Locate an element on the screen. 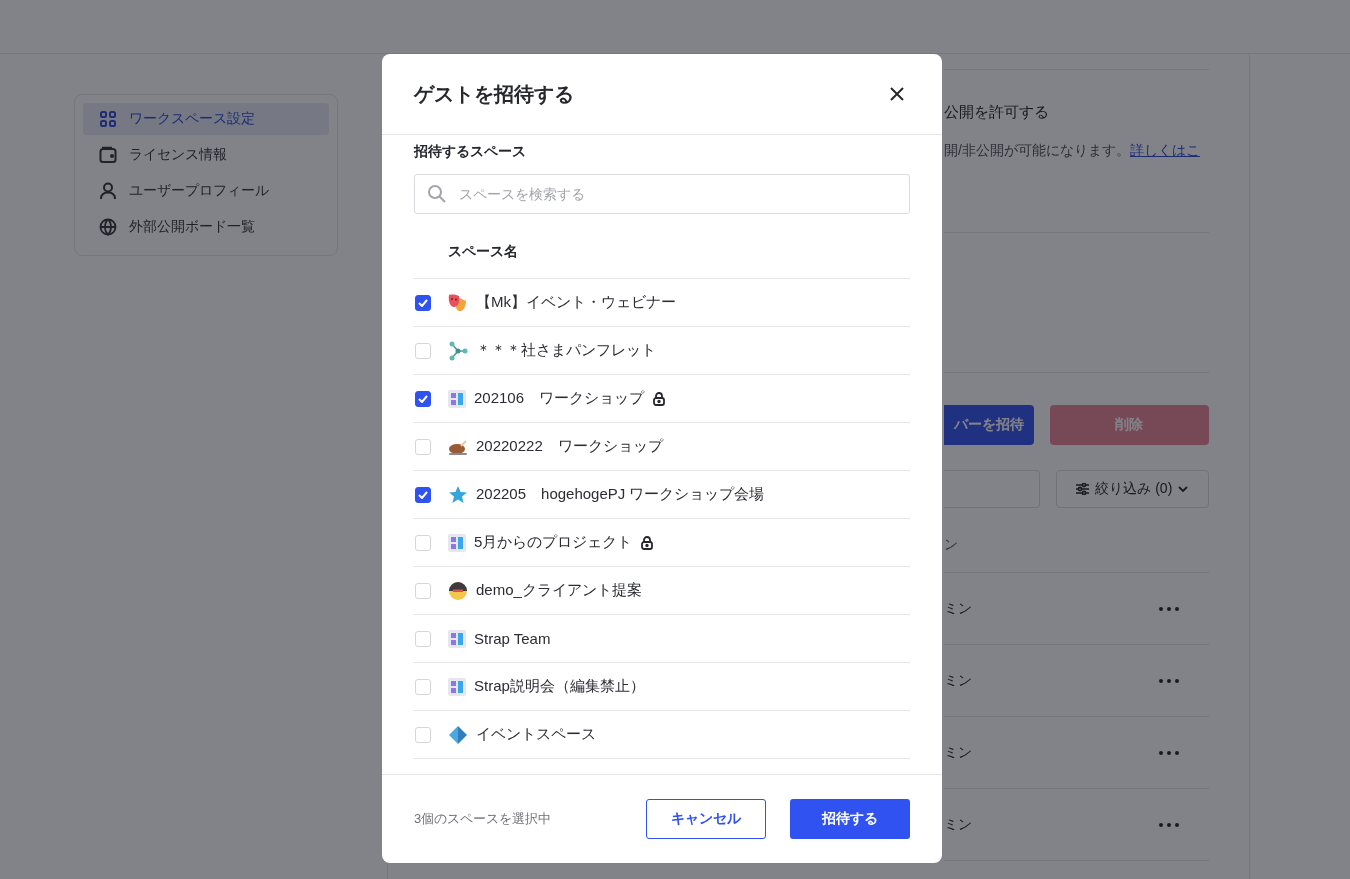 The height and width of the screenshot is (879, 1350). sidebar-item: ユーザープロフィール is located at coordinates (206, 191).